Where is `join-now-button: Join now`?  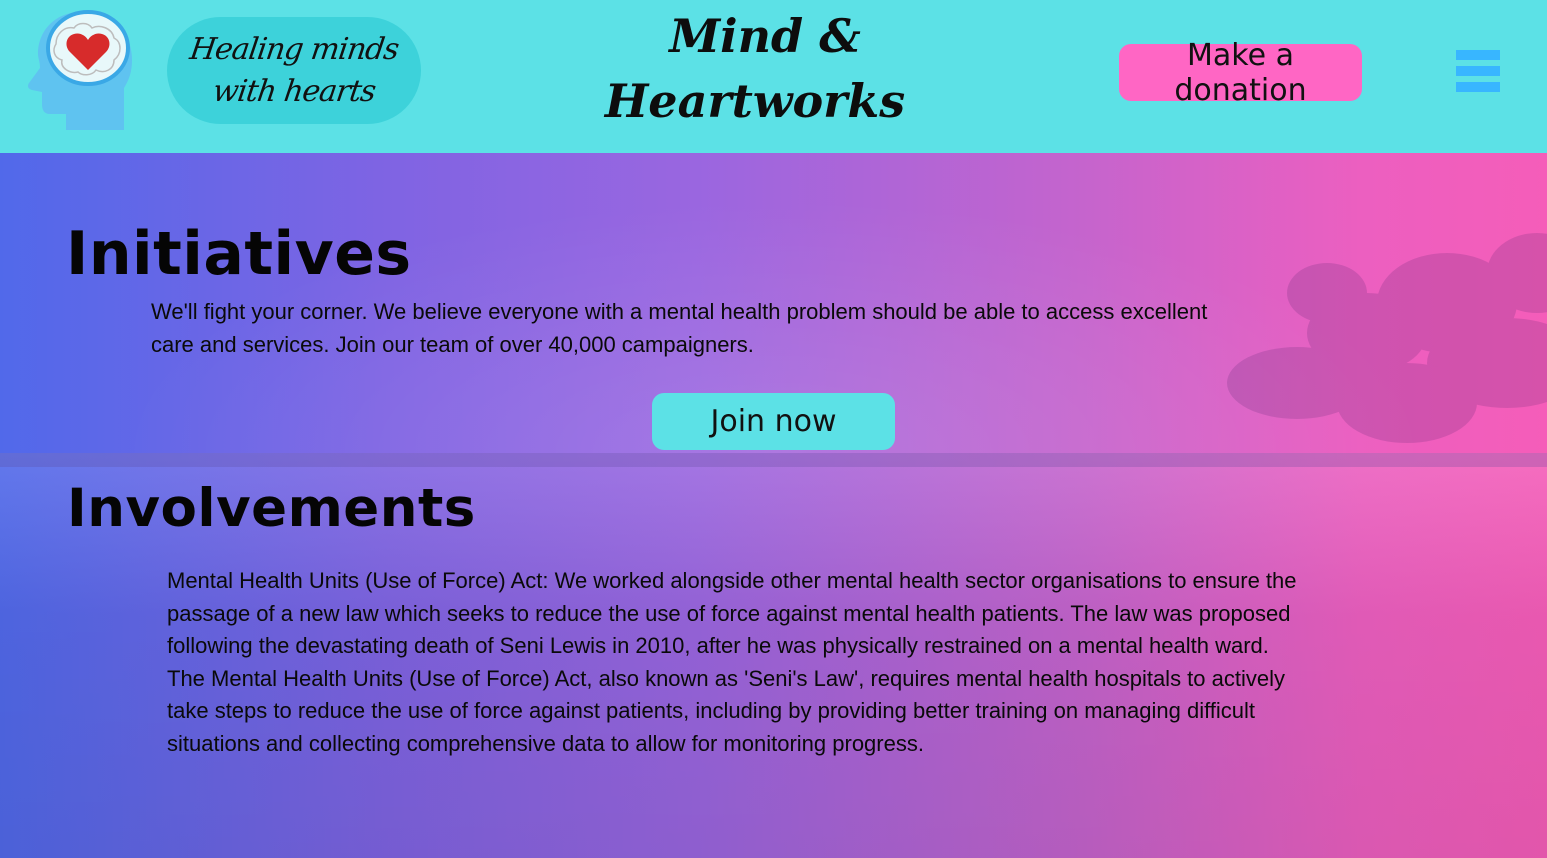 join-now-button: Join now is located at coordinates (773, 421).